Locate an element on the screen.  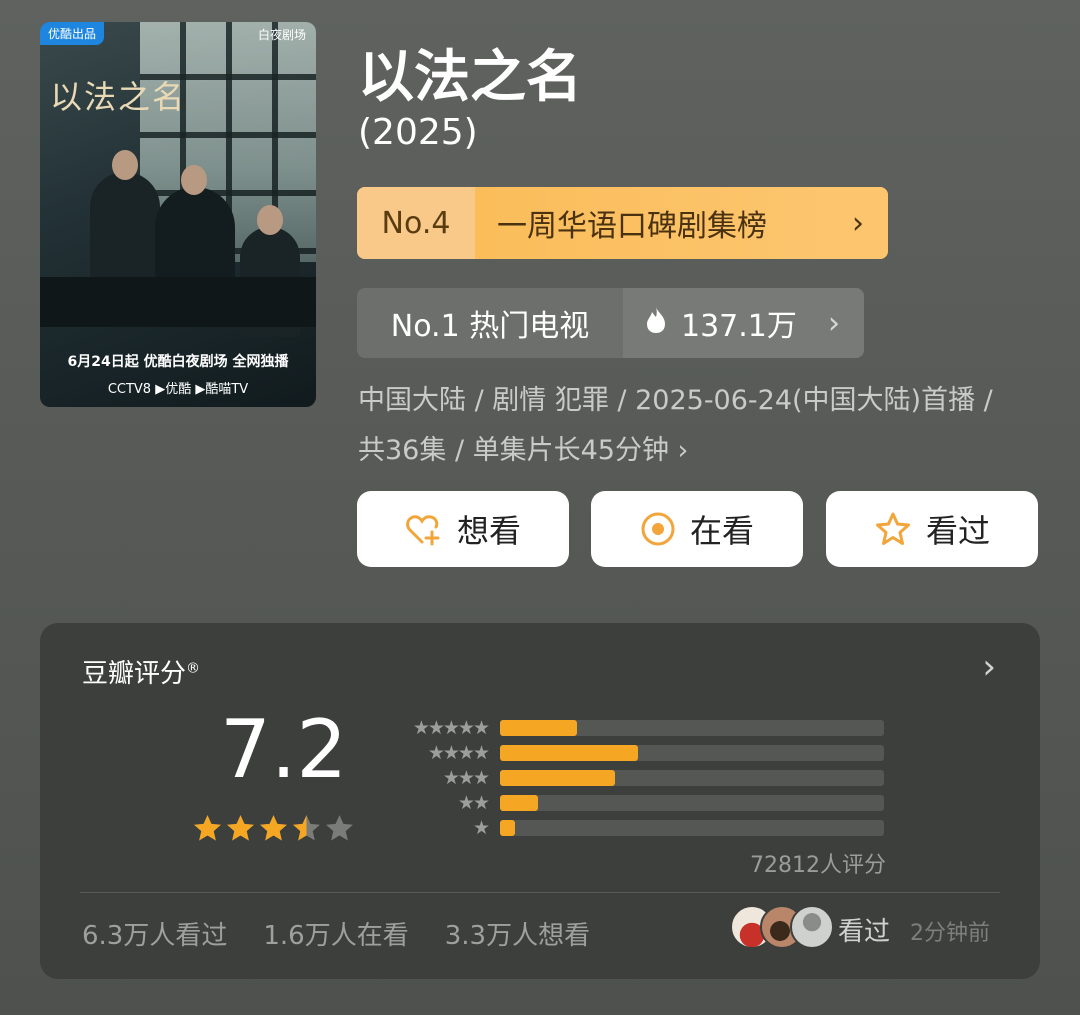
heat-value: 137.1万 is located at coordinates (739, 326).